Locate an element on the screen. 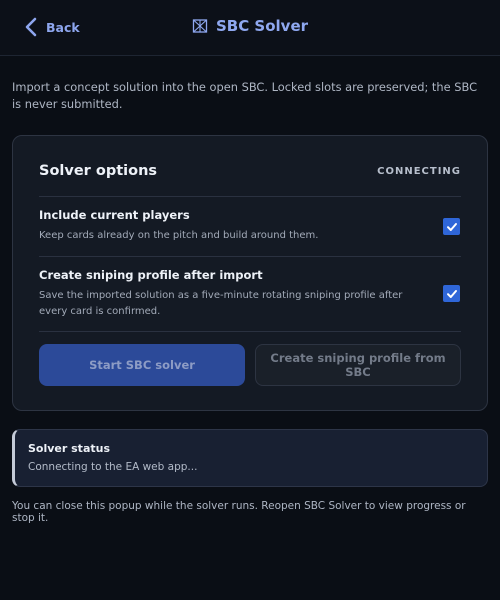 This screenshot has height=600, width=500. include-current-players-checkbox is located at coordinates (451, 226).